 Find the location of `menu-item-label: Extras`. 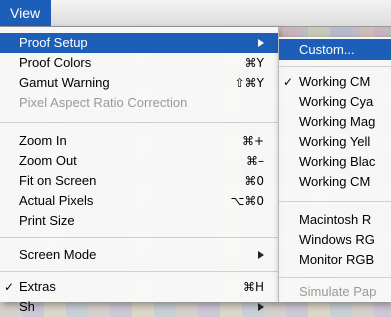

menu-item-label: Extras is located at coordinates (37, 286).